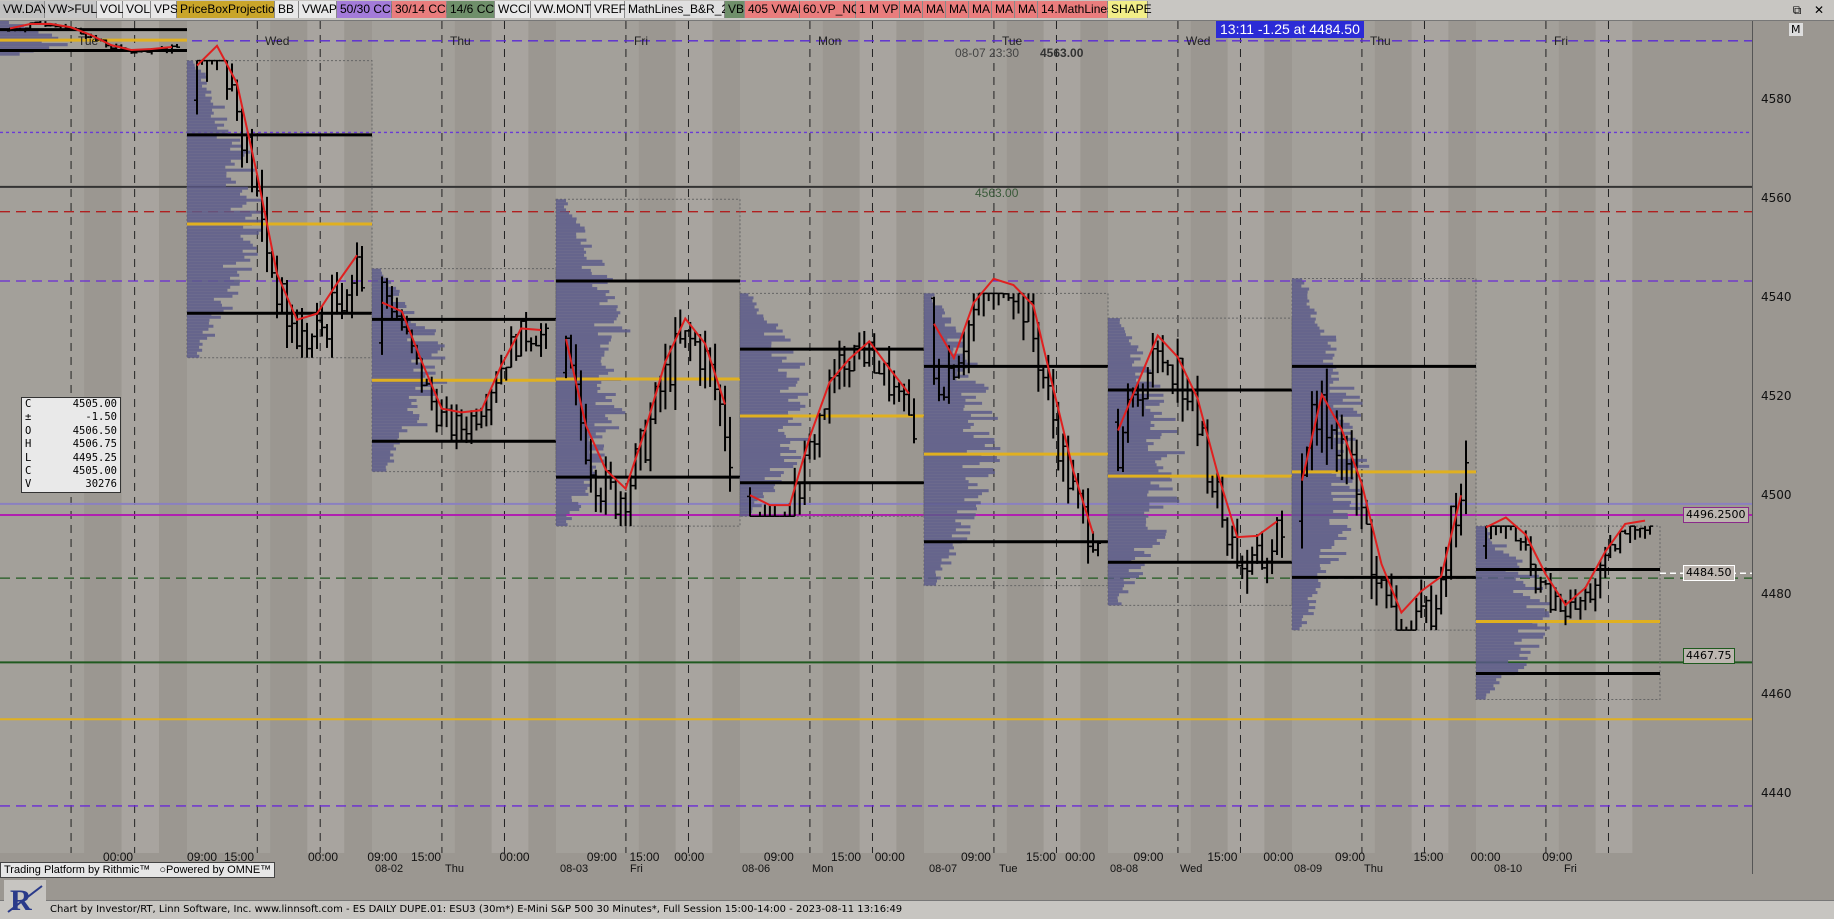 The width and height of the screenshot is (1834, 919). Describe the element at coordinates (1508, 868) in the screenshot. I see `session-date-label: 08-10` at that location.